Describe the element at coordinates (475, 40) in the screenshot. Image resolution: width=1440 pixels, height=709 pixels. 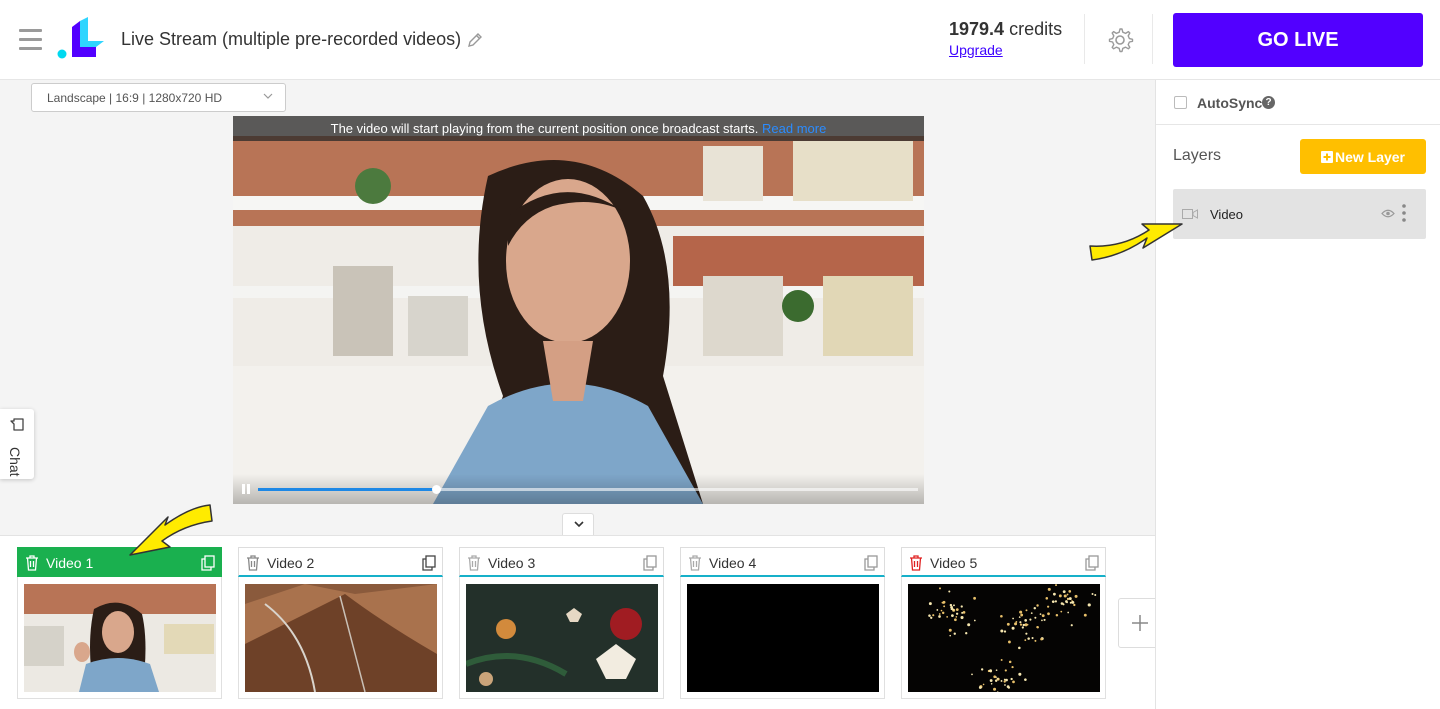
I see `pencil-icon` at that location.